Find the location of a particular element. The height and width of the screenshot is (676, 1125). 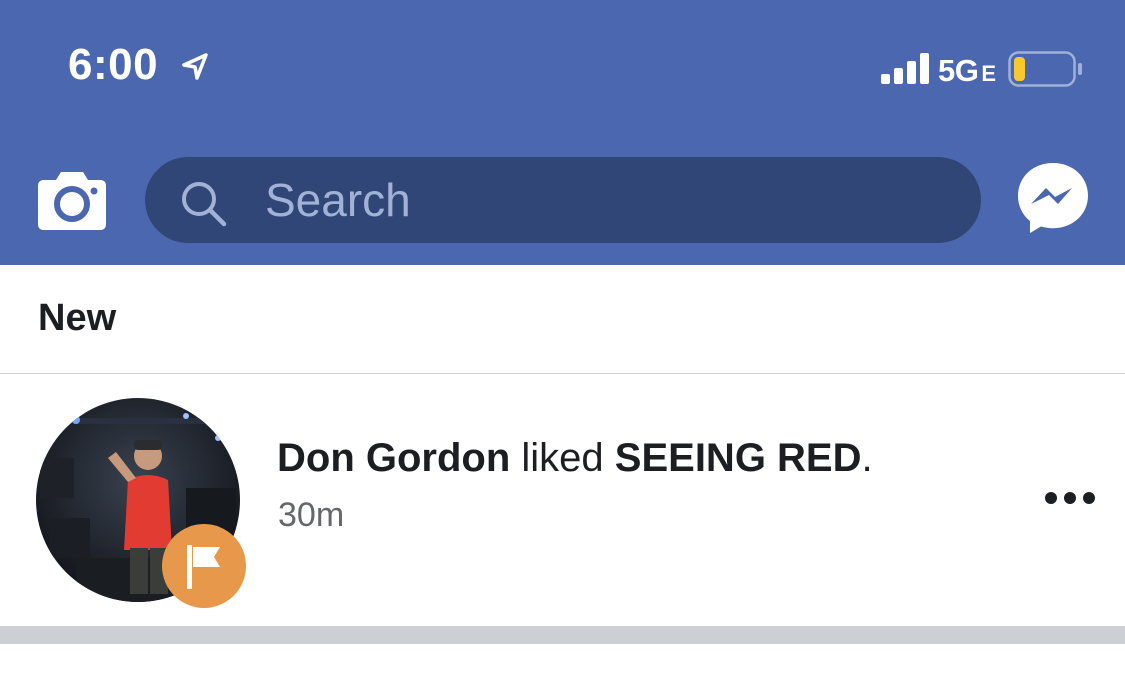

notification-text: Don Gordon liked SEEING RED. is located at coordinates (575, 458).